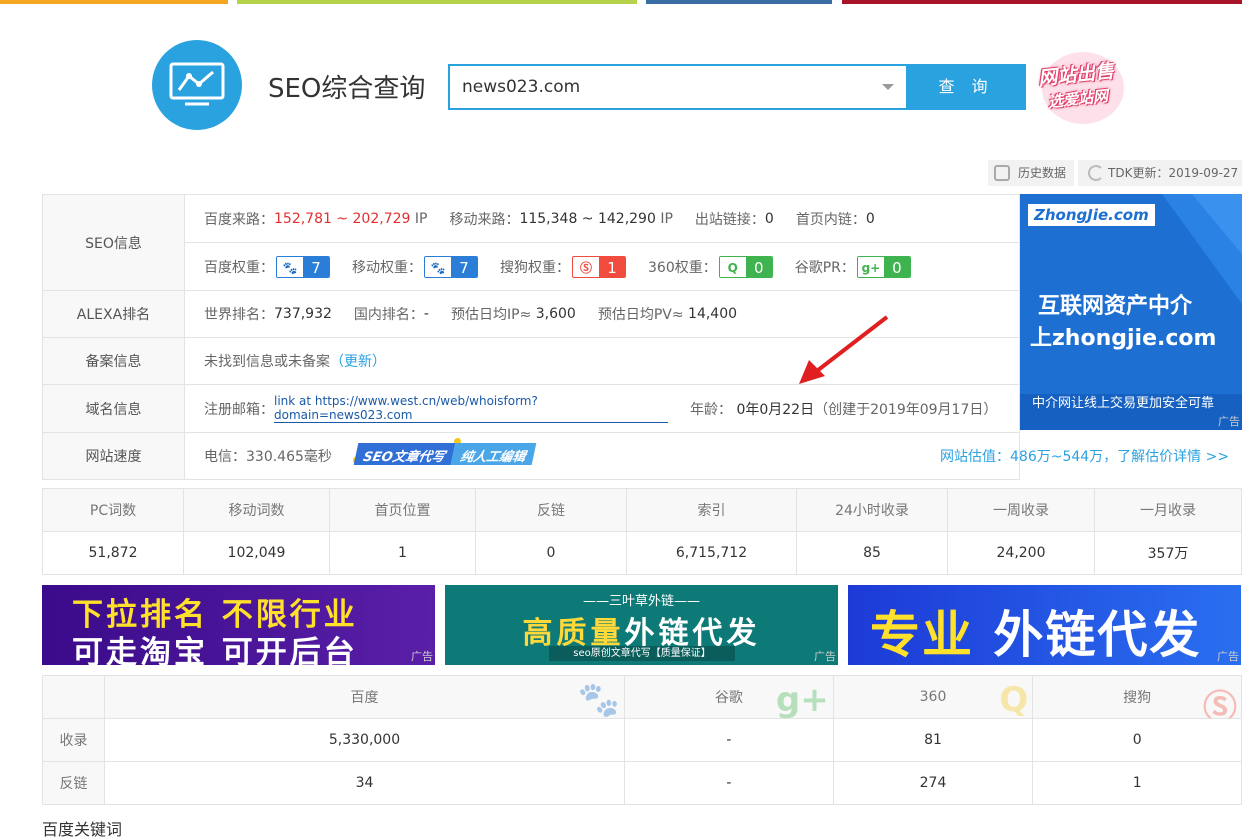 This screenshot has width=1256, height=840. Describe the element at coordinates (758, 266) in the screenshot. I see `weight360-value: 0` at that location.